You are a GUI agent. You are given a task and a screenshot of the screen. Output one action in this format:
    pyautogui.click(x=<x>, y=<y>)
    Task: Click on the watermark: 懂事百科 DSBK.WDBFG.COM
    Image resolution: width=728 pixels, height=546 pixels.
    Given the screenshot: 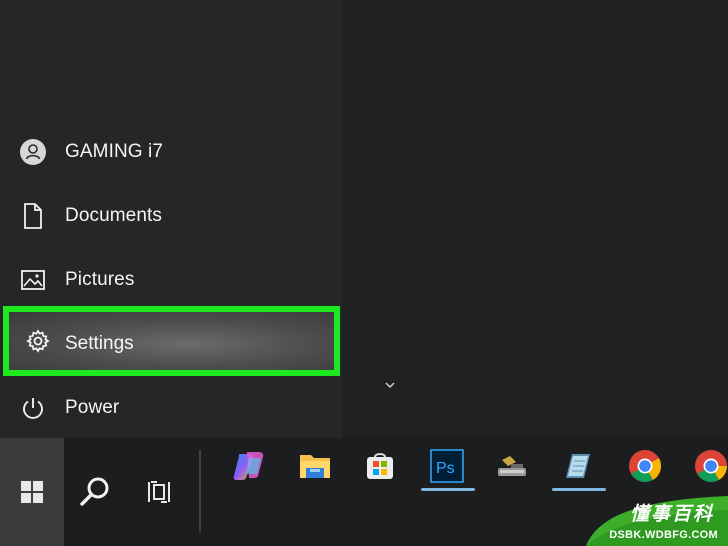 What is the action you would take?
    pyautogui.click(x=653, y=521)
    